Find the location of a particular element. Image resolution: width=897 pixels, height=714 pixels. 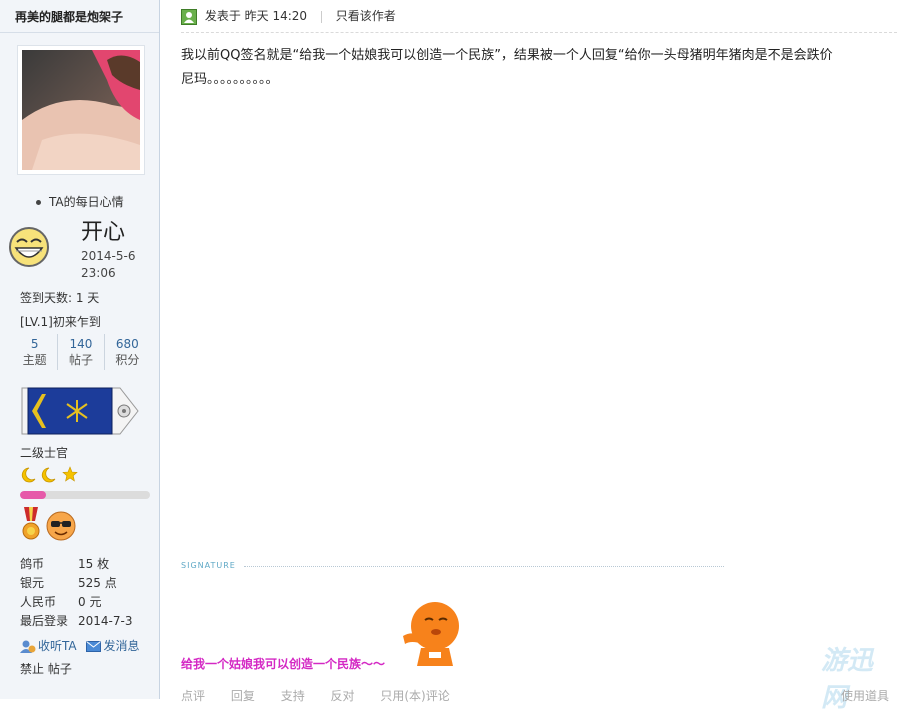

post-text: 尼玛。。。。。。。。。。 is located at coordinates (230, 79).